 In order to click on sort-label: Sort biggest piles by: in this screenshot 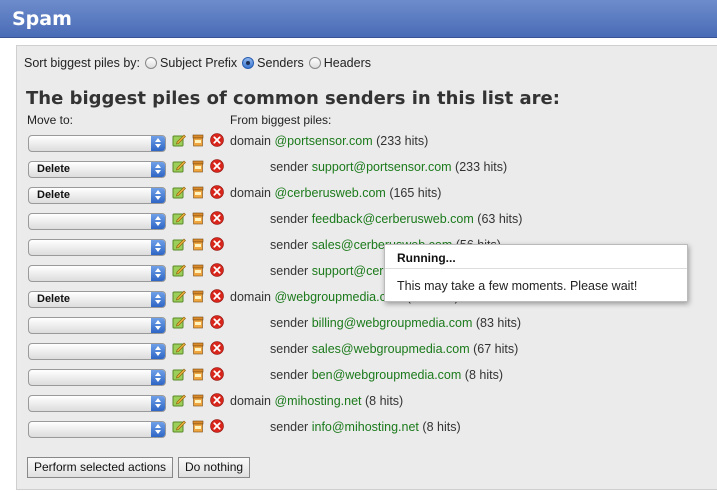, I will do `click(82, 63)`.